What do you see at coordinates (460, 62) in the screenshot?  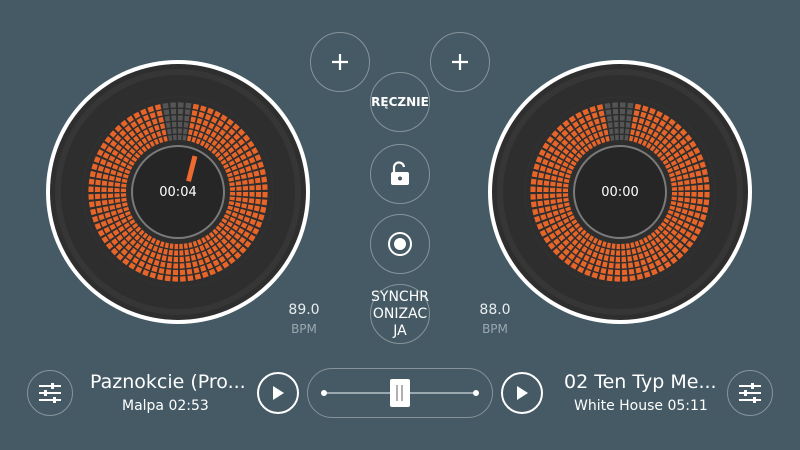 I see `add-track-right-button` at bounding box center [460, 62].